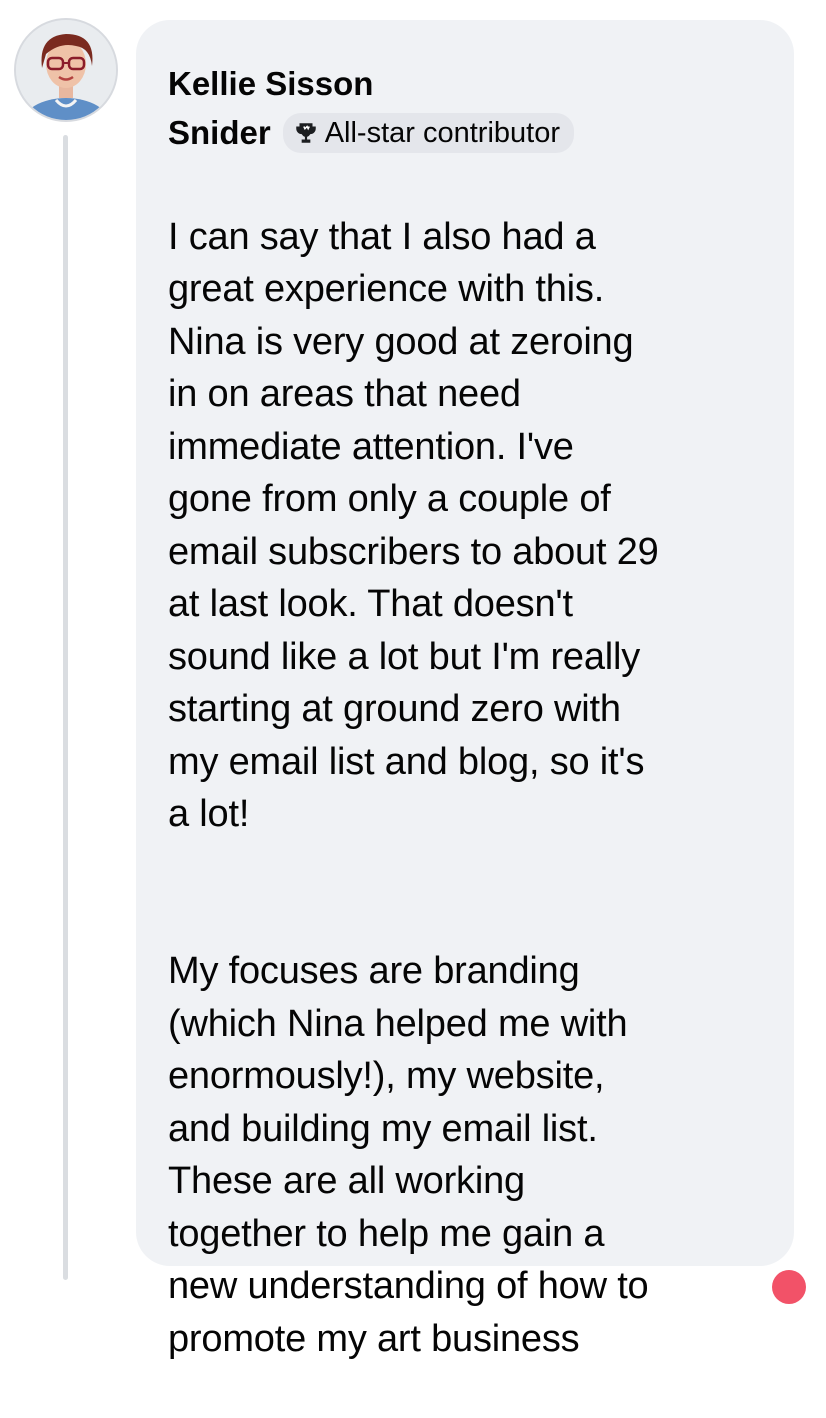  I want to click on trophy-icon, so click(305, 133).